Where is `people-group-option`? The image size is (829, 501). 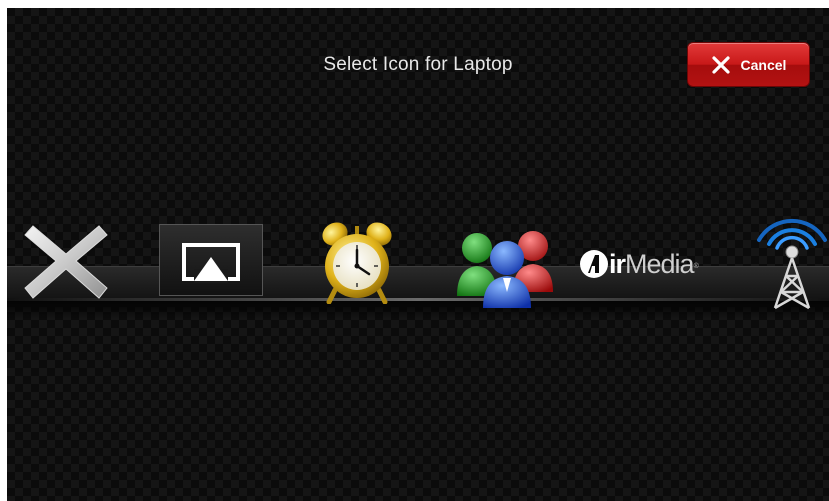 people-group-option is located at coordinates (505, 266).